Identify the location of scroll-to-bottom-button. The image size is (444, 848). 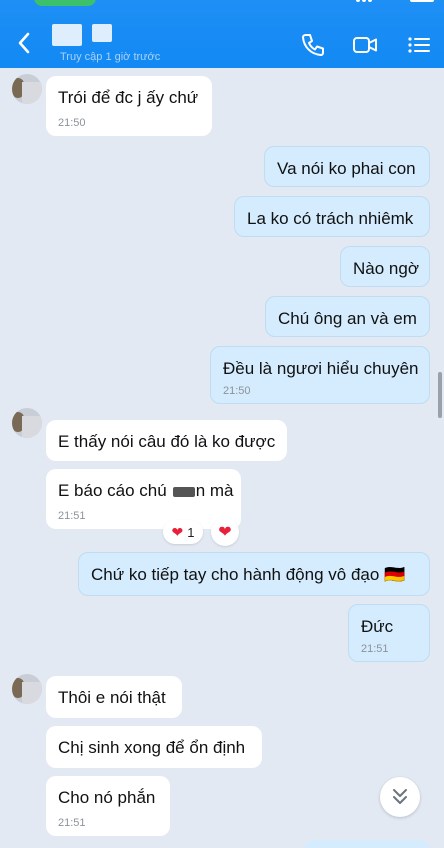
(400, 797).